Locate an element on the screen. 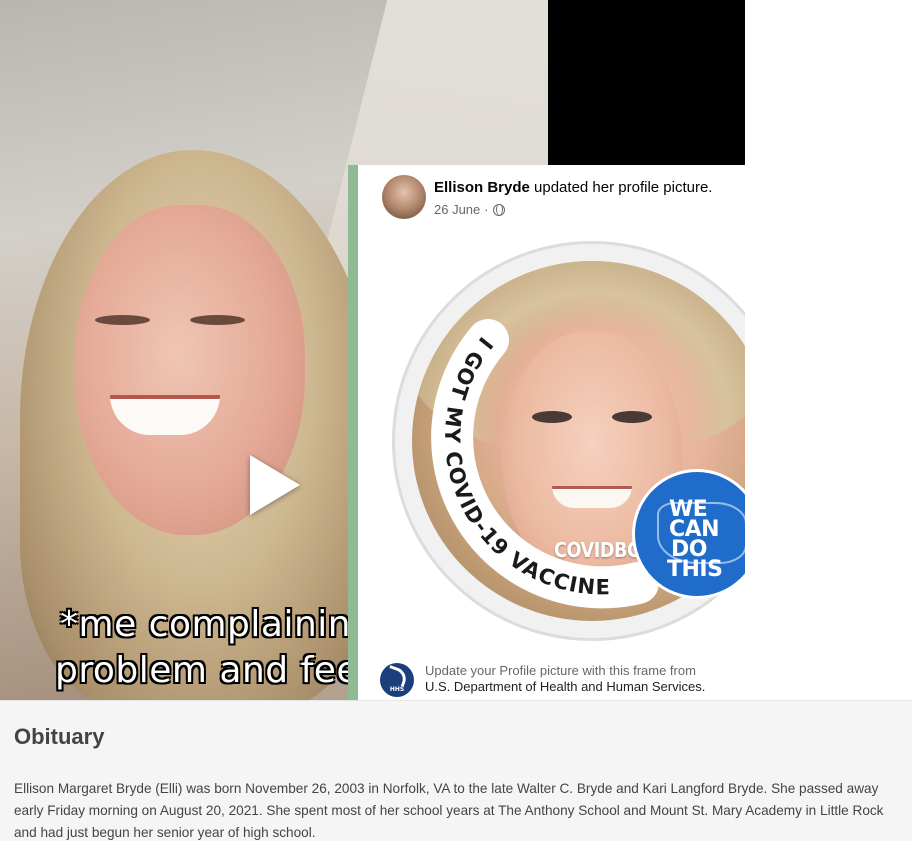 Image resolution: width=912 pixels, height=841 pixels. post-date: 26 June is located at coordinates (457, 209).